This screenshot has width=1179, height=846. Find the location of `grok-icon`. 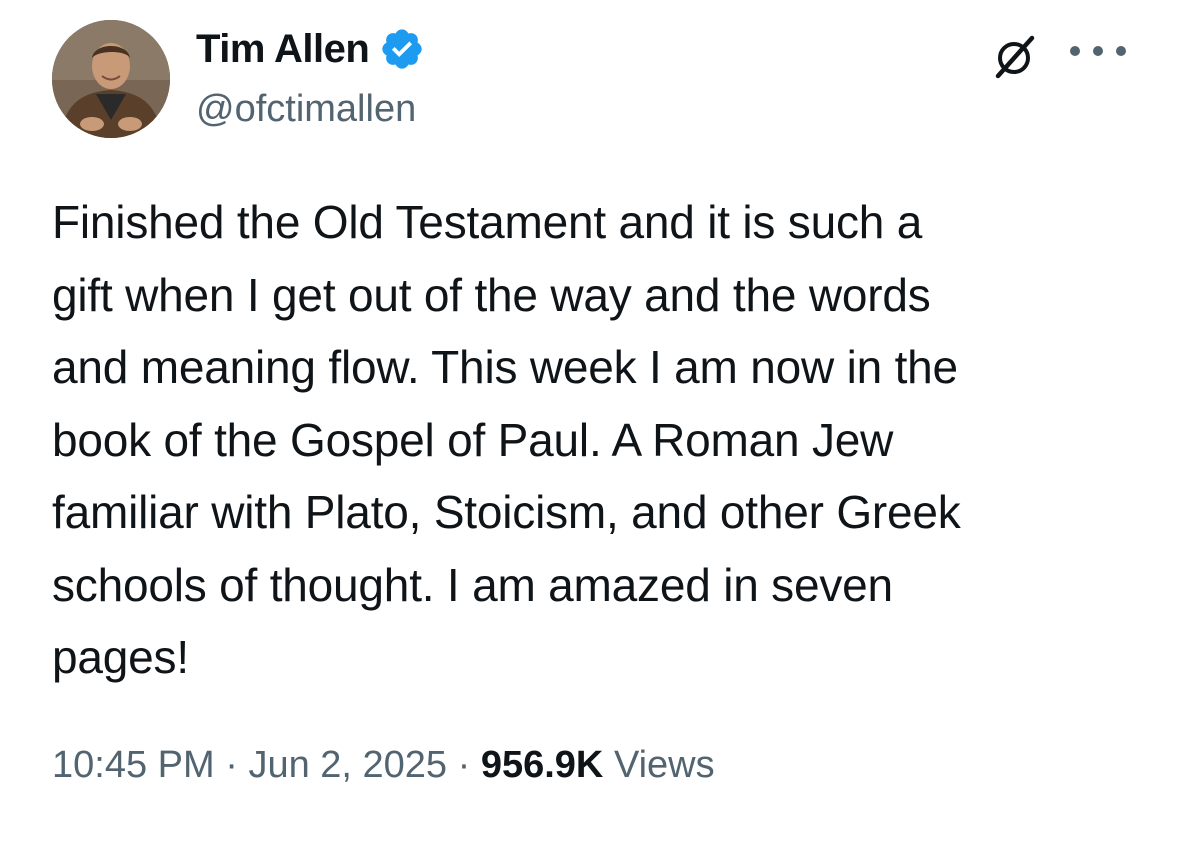

grok-icon is located at coordinates (1015, 57).